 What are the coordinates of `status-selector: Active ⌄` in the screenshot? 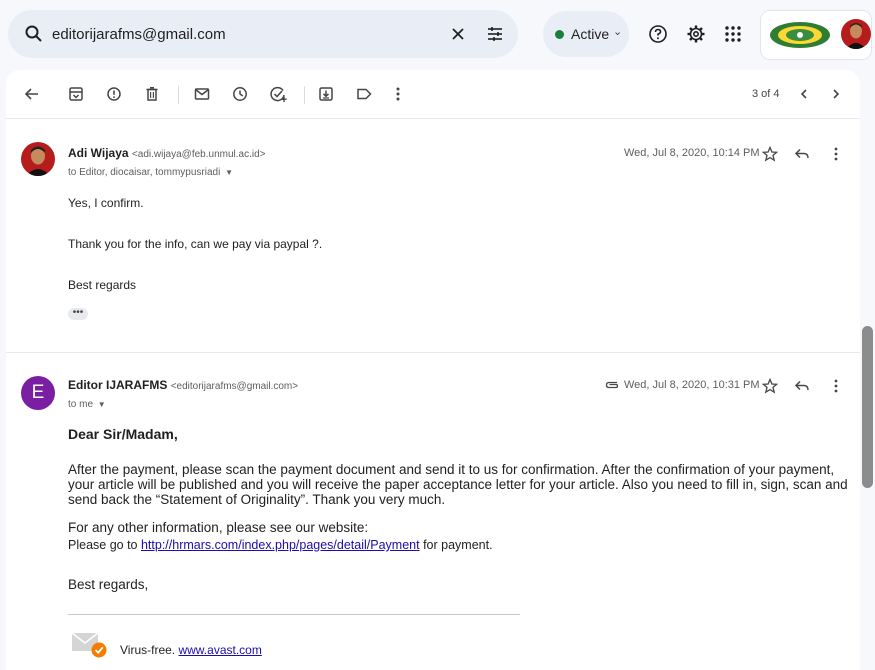 It's located at (586, 34).